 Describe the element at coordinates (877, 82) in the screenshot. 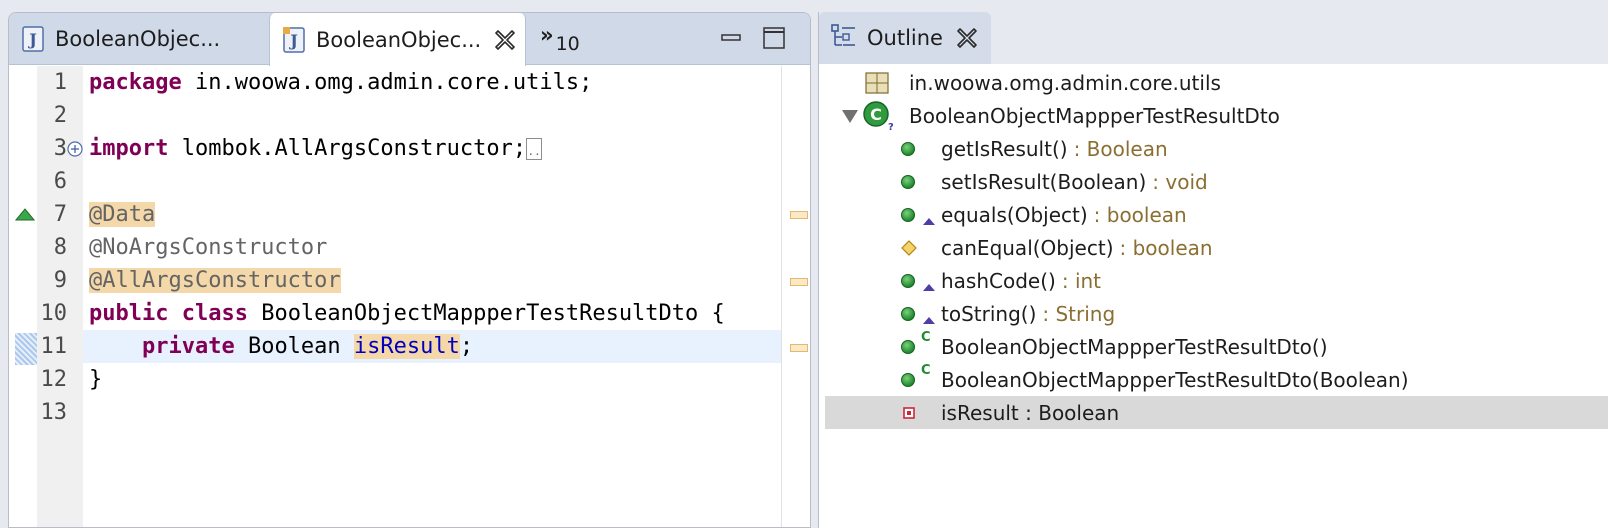

I see `package-icon` at that location.